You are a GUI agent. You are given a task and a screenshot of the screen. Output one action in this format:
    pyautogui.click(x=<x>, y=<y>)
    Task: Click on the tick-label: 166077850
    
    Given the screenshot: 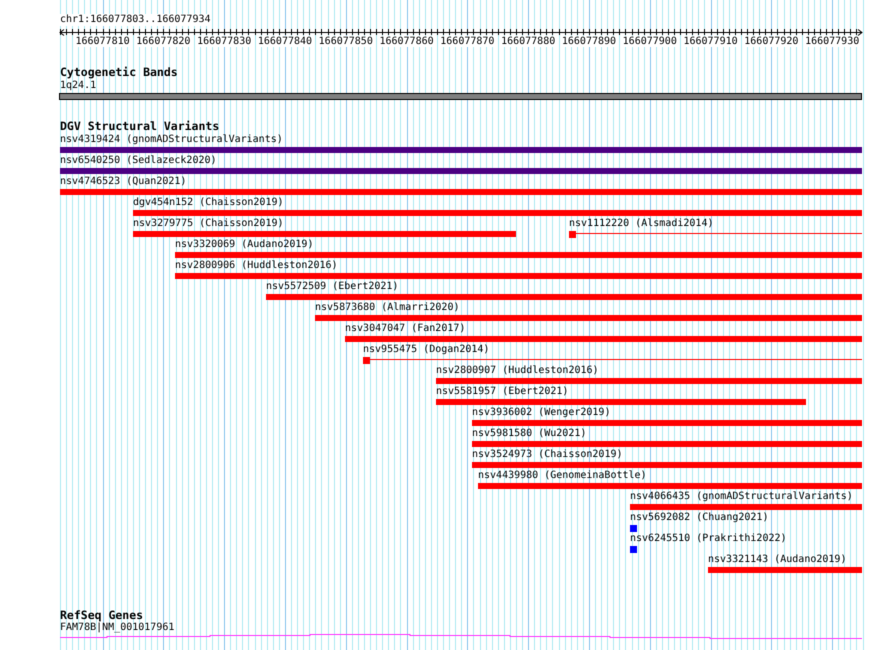 What is the action you would take?
    pyautogui.click(x=345, y=41)
    